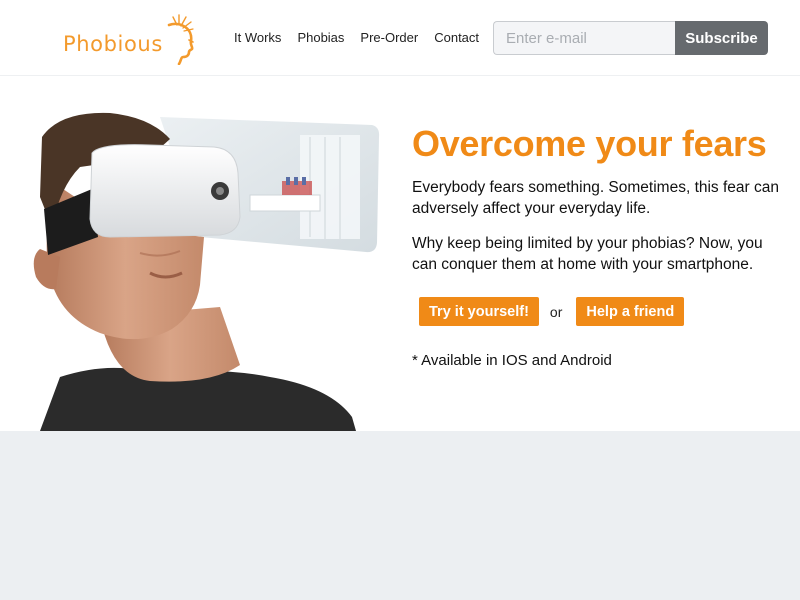 This screenshot has width=800, height=600. What do you see at coordinates (257, 39) in the screenshot?
I see `nav-item-it-works: It Works` at bounding box center [257, 39].